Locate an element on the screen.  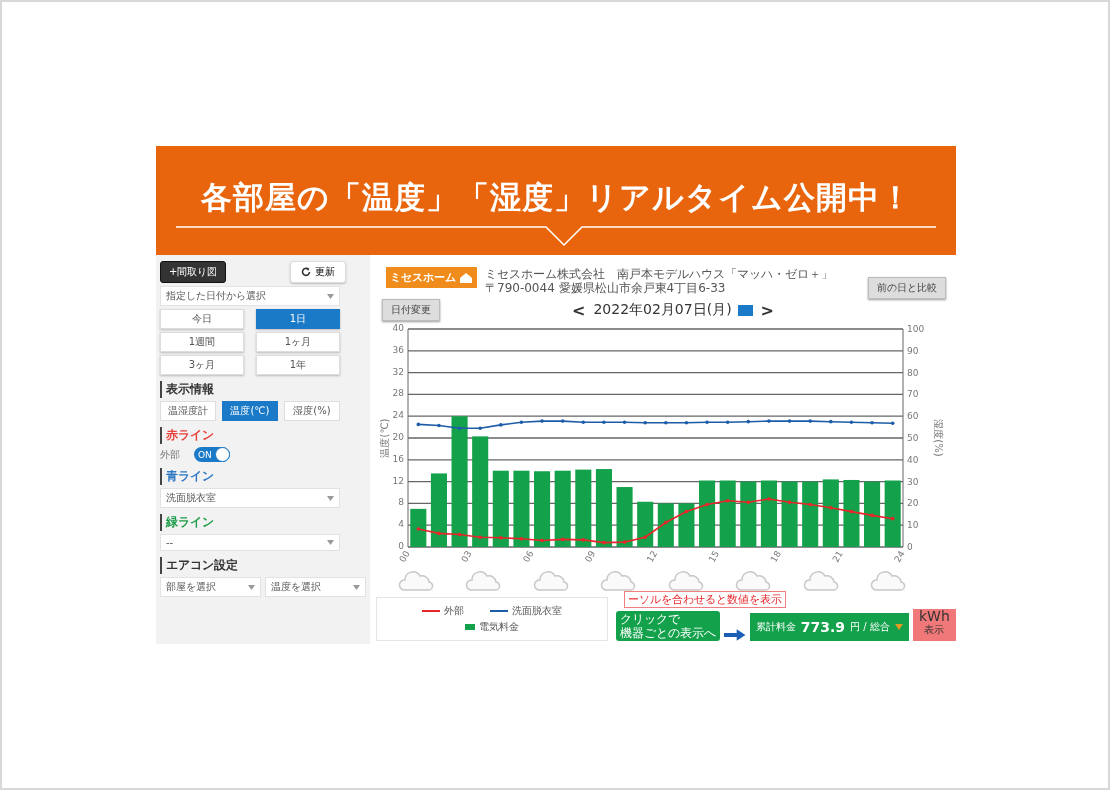
axis-tick-label: 09 is located at coordinates (590, 556).